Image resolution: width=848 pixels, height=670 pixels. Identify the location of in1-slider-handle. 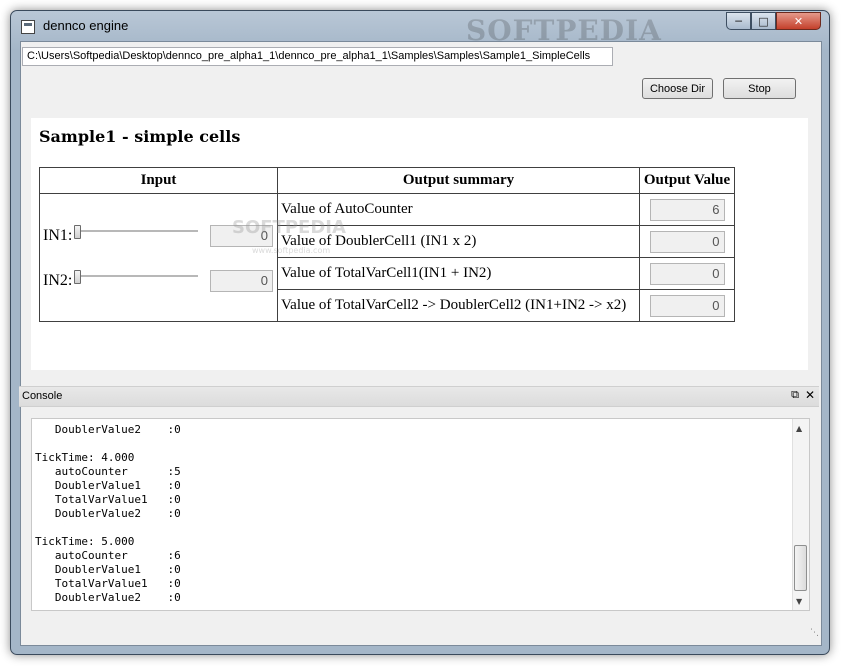
(77, 232).